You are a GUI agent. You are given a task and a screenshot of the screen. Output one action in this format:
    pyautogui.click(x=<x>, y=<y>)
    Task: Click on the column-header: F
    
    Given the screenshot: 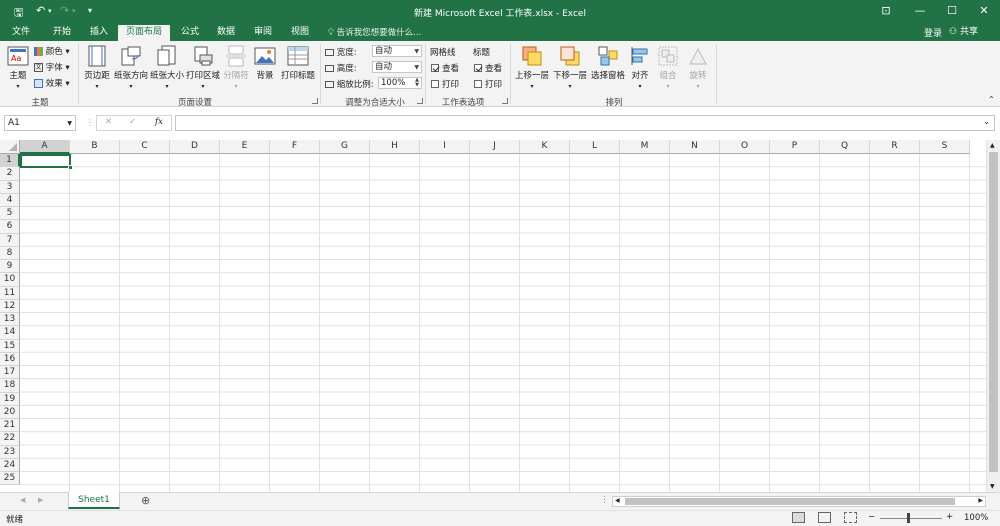 What is the action you would take?
    pyautogui.click(x=295, y=147)
    